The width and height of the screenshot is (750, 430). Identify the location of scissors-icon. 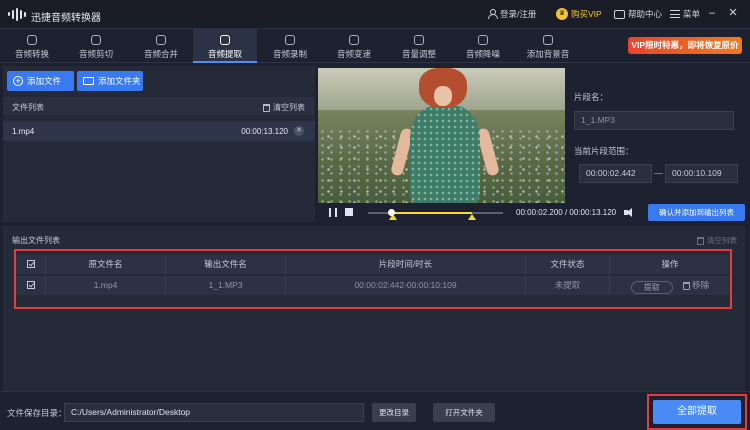
(96, 40).